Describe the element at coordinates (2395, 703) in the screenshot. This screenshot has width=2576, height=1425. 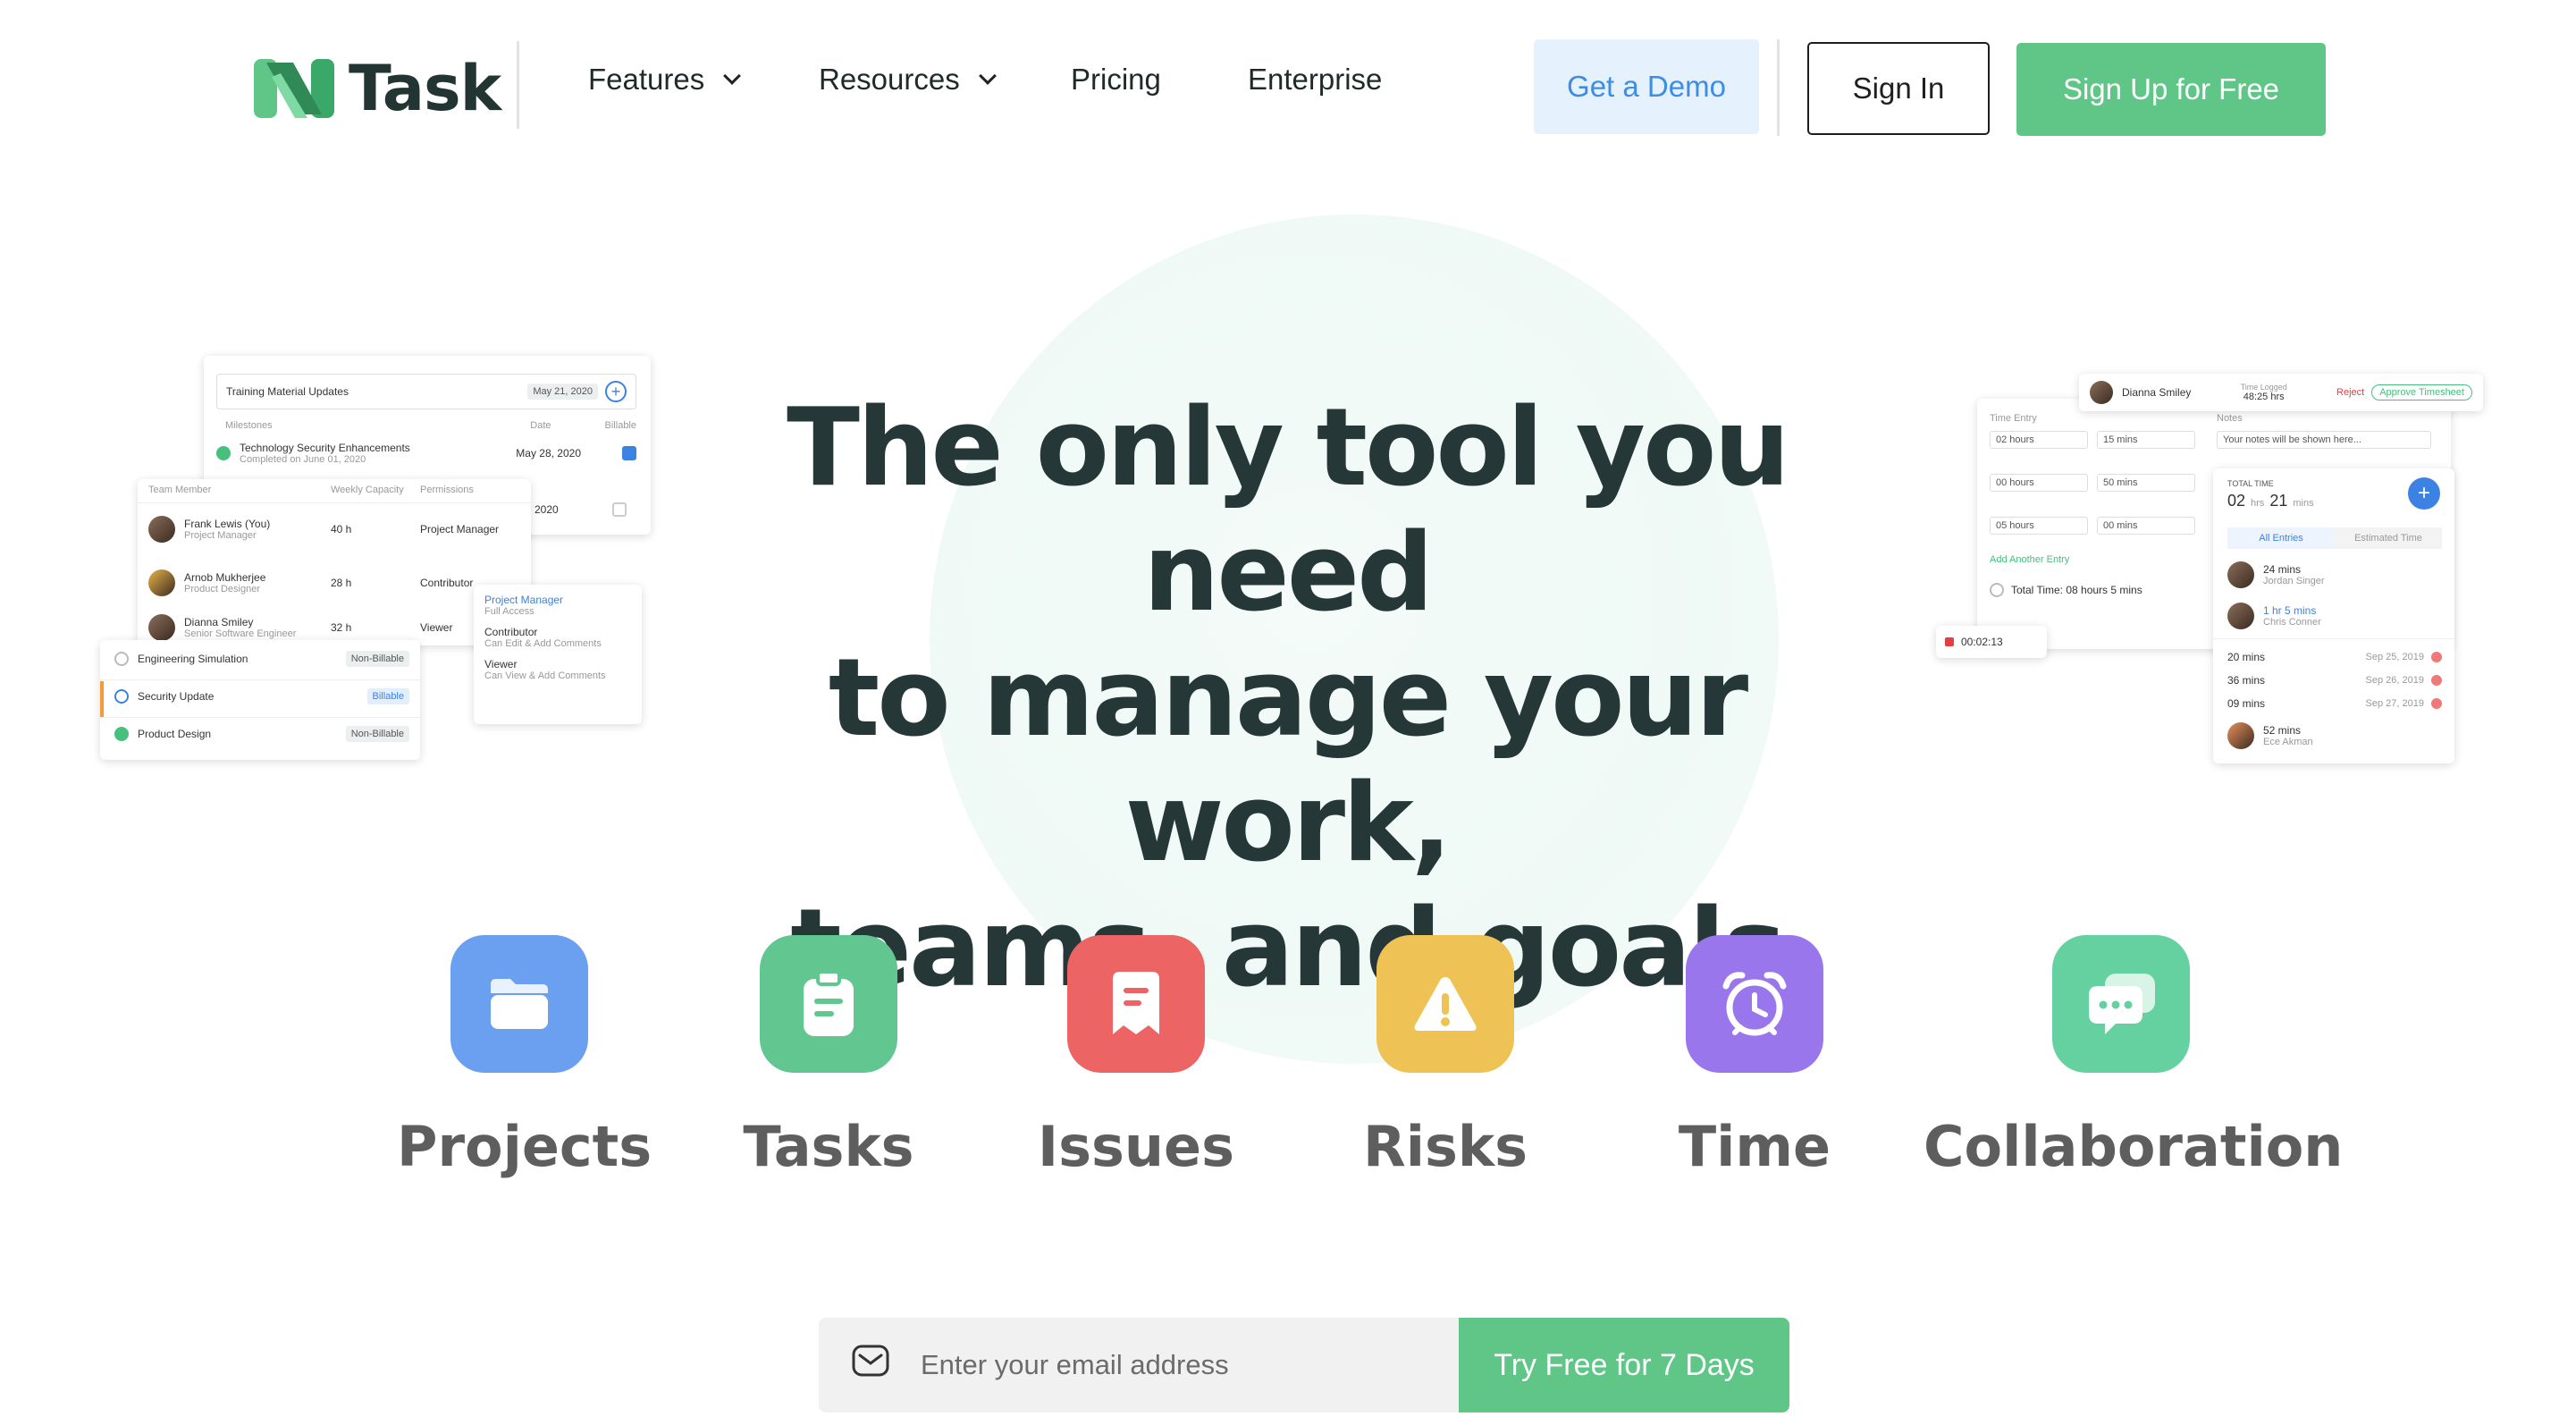
I see `log-date: Sep 27, 2019` at that location.